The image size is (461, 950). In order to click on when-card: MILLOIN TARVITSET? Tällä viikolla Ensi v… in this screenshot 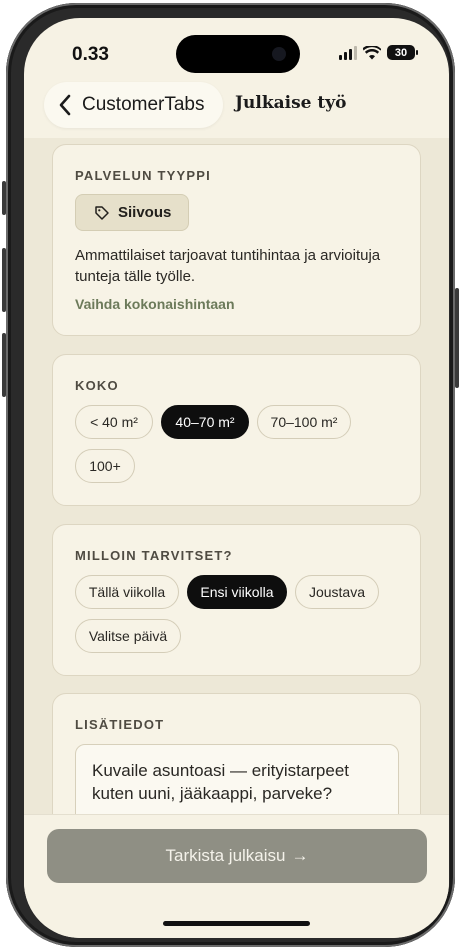, I will do `click(236, 600)`.